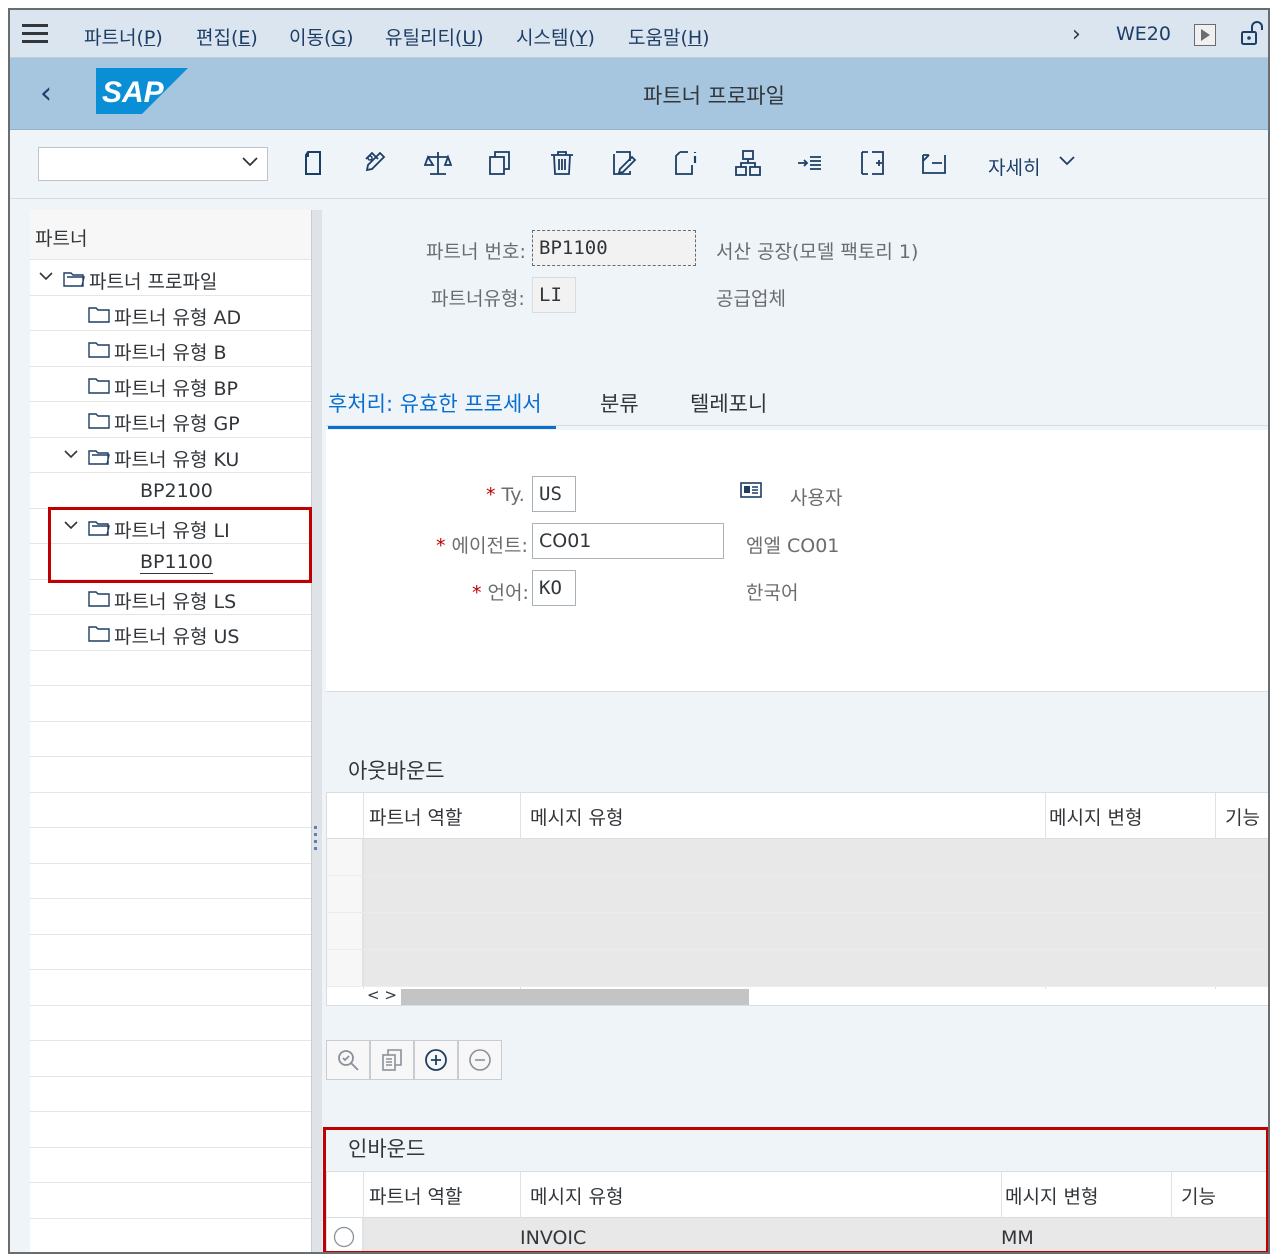  I want to click on scroll-thumb, so click(575, 997).